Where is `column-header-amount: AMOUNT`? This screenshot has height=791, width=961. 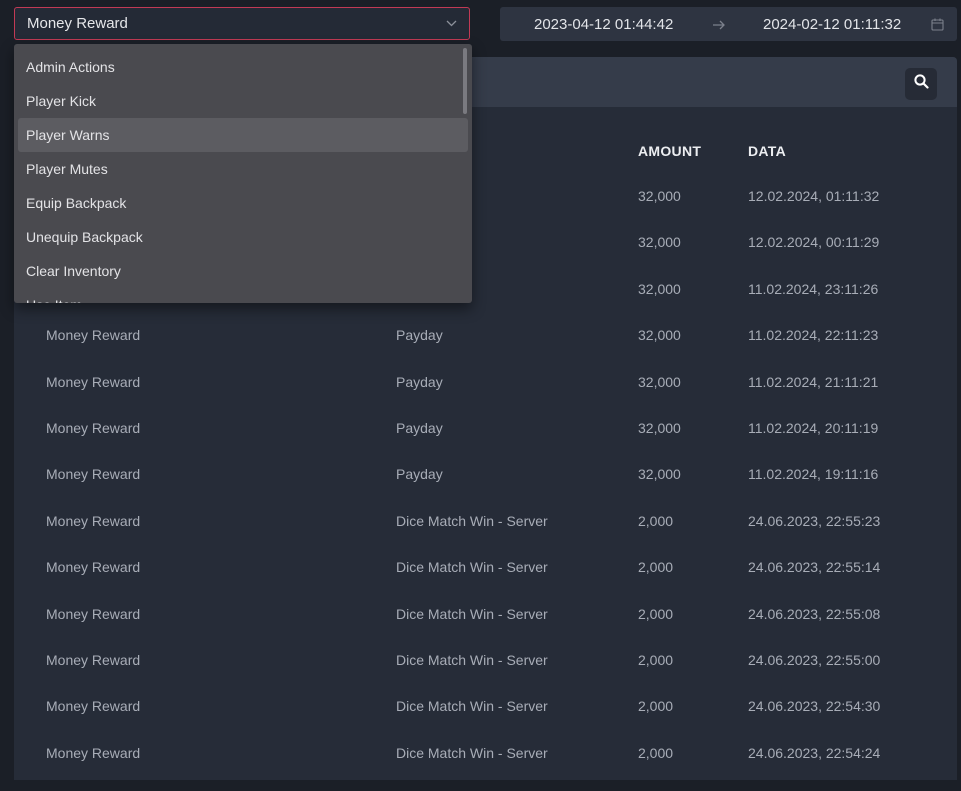
column-header-amount: AMOUNT is located at coordinates (670, 151).